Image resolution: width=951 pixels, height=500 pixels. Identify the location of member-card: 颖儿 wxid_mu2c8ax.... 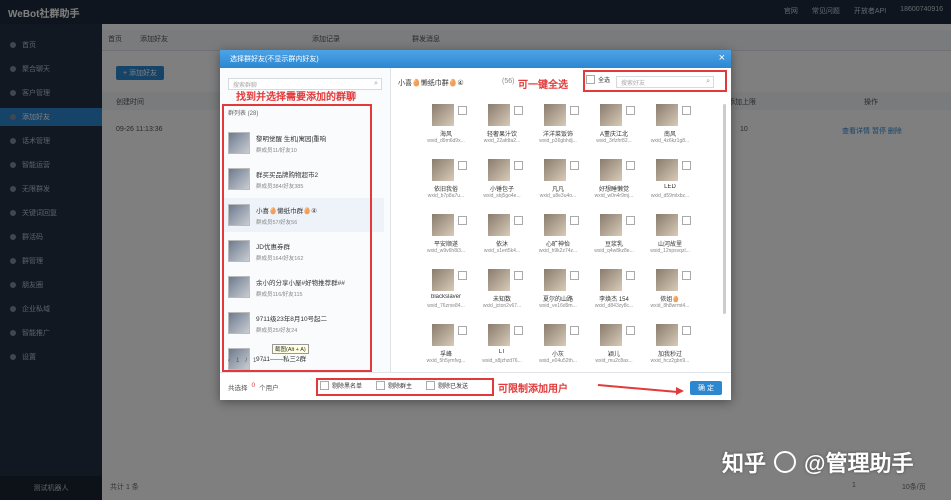
(614, 349).